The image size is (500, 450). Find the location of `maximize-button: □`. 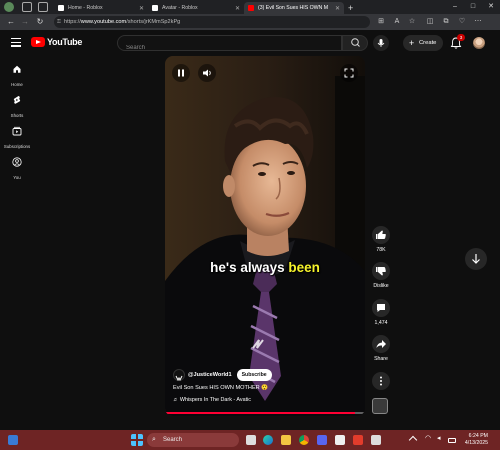

maximize-button: □ is located at coordinates (473, 7).